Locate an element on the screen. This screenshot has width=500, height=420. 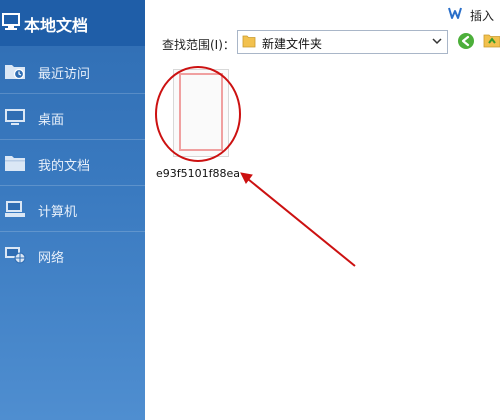
sidebar-item-label: 网络 is located at coordinates (51, 258).